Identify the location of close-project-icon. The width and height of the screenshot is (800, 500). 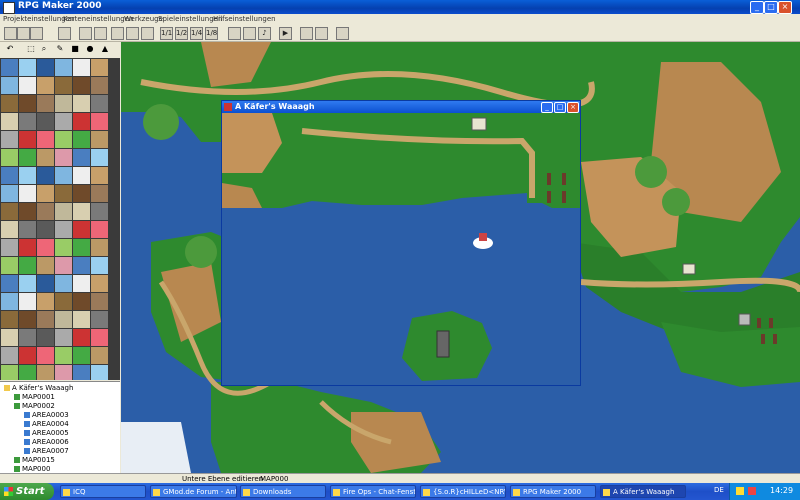
(36, 33).